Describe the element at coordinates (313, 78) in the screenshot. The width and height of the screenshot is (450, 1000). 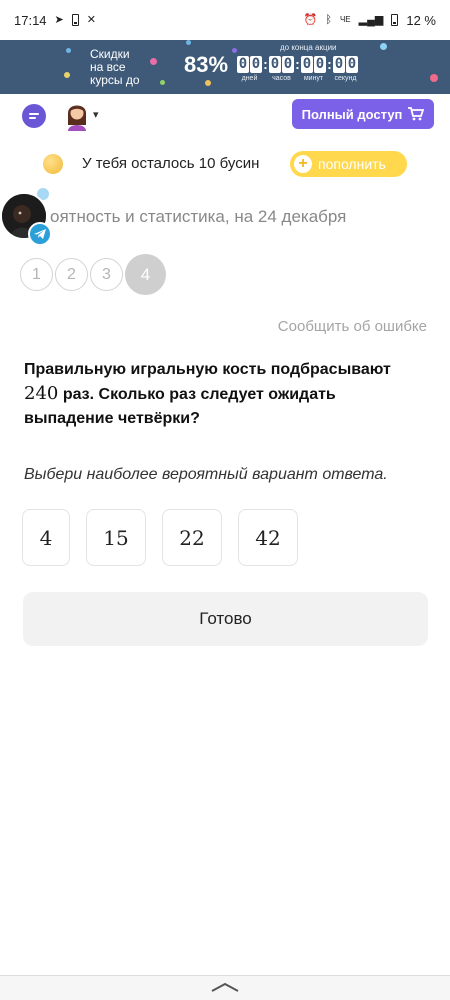
I see `timer-label: минут` at that location.